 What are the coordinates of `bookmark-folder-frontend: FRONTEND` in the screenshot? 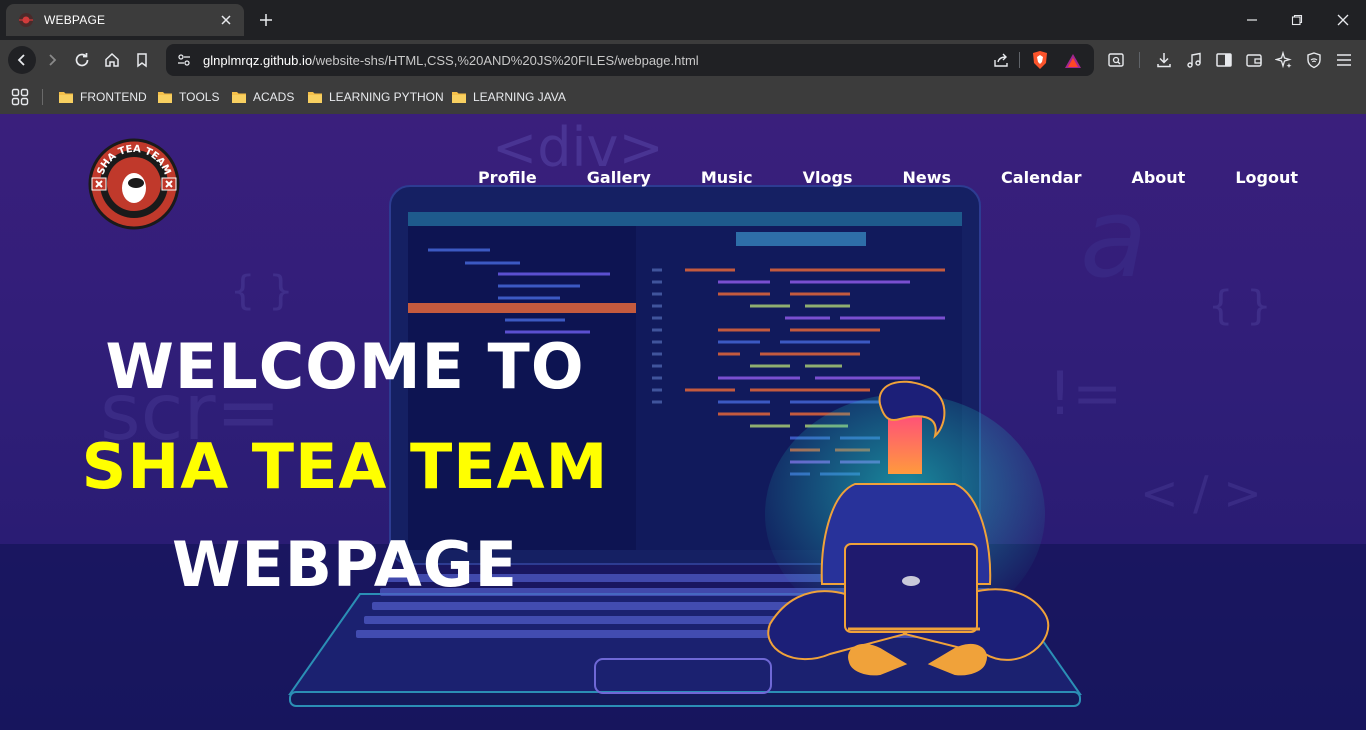 It's located at (102, 97).